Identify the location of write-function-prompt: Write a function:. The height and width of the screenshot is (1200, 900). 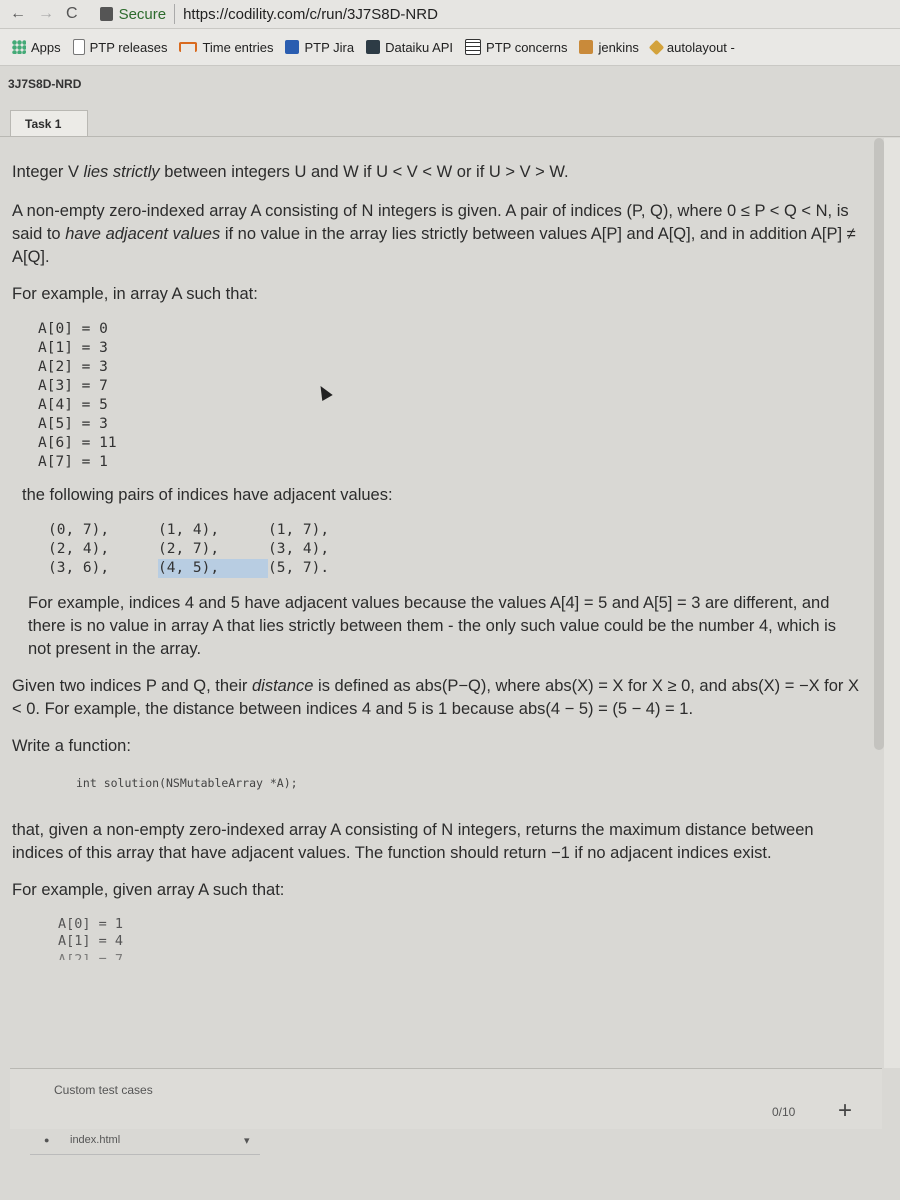
(71, 746).